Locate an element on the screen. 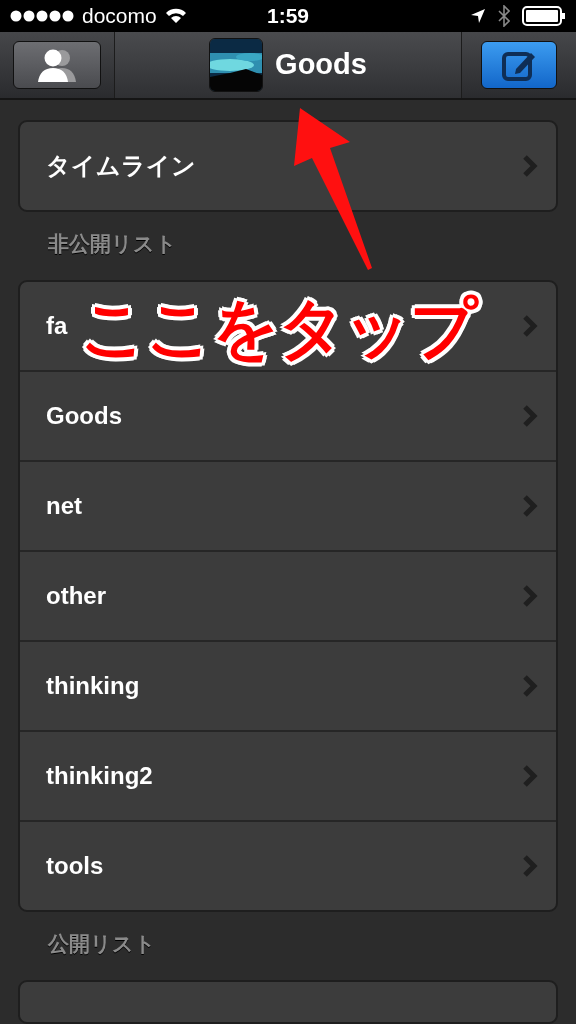 The height and width of the screenshot is (1024, 576). list-item-label: thinking is located at coordinates (93, 686).